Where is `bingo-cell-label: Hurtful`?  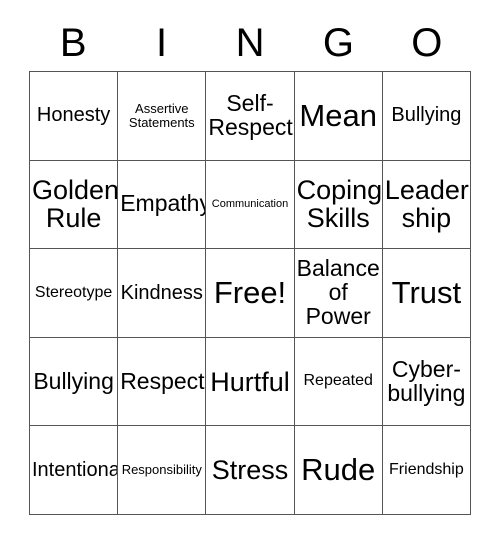 bingo-cell-label: Hurtful is located at coordinates (250, 381).